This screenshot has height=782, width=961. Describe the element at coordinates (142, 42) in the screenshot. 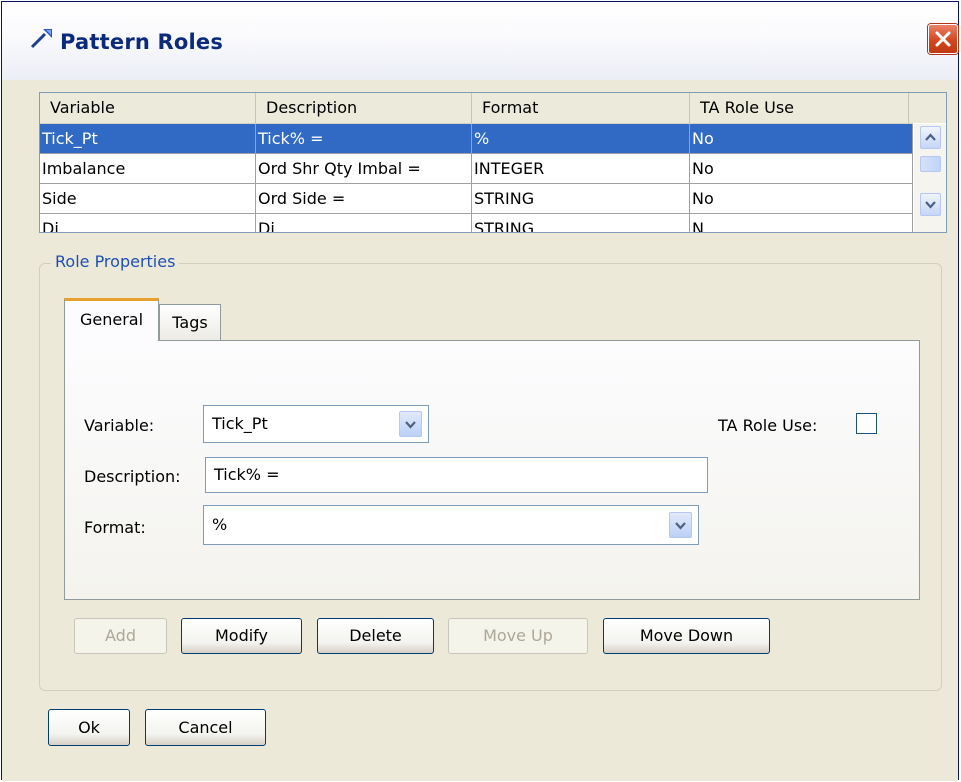

I see `dialog-title: Pattern Roles` at that location.